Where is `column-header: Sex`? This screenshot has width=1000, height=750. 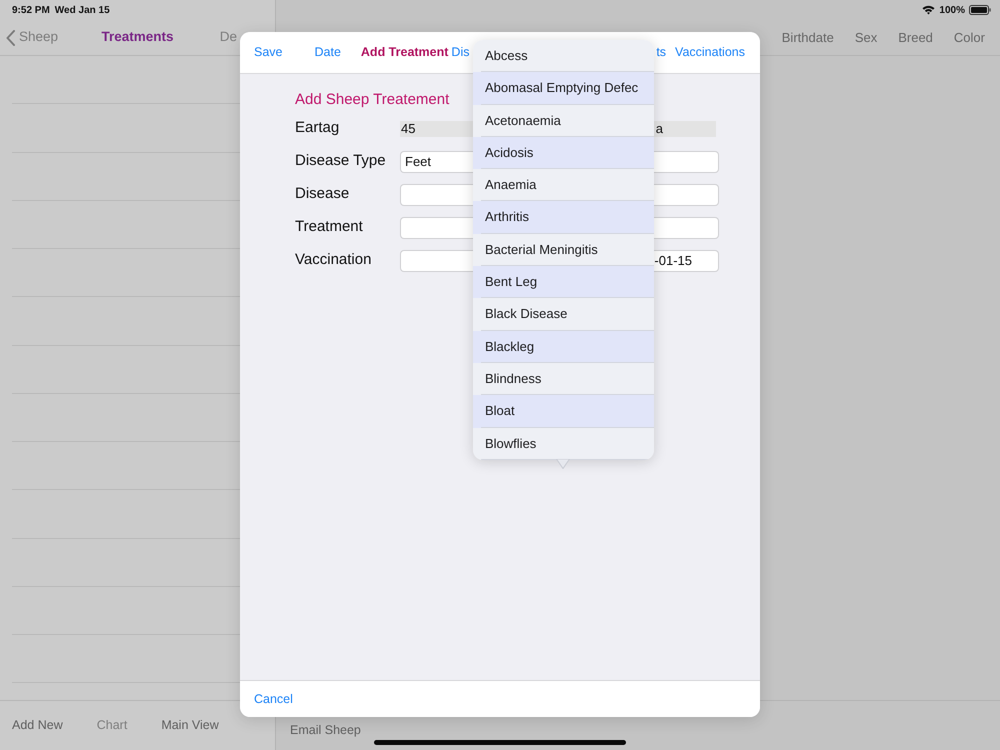 column-header: Sex is located at coordinates (866, 37).